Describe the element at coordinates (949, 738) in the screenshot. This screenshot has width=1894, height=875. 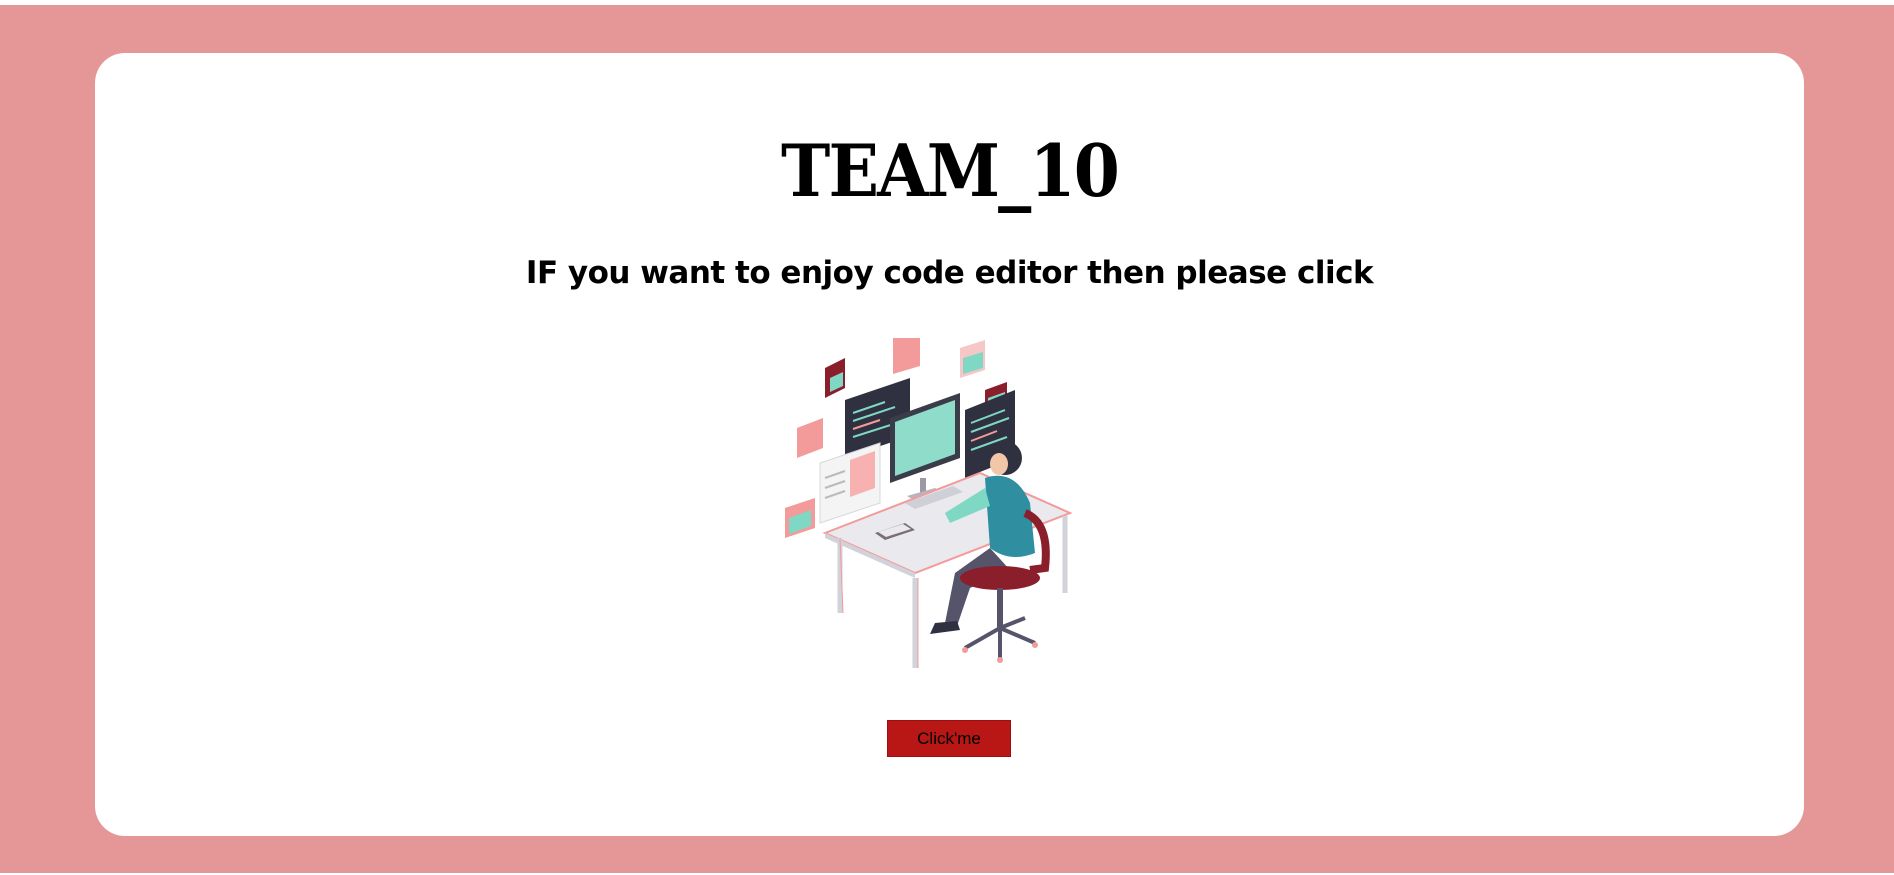
I see `click-me-button: Click'me` at that location.